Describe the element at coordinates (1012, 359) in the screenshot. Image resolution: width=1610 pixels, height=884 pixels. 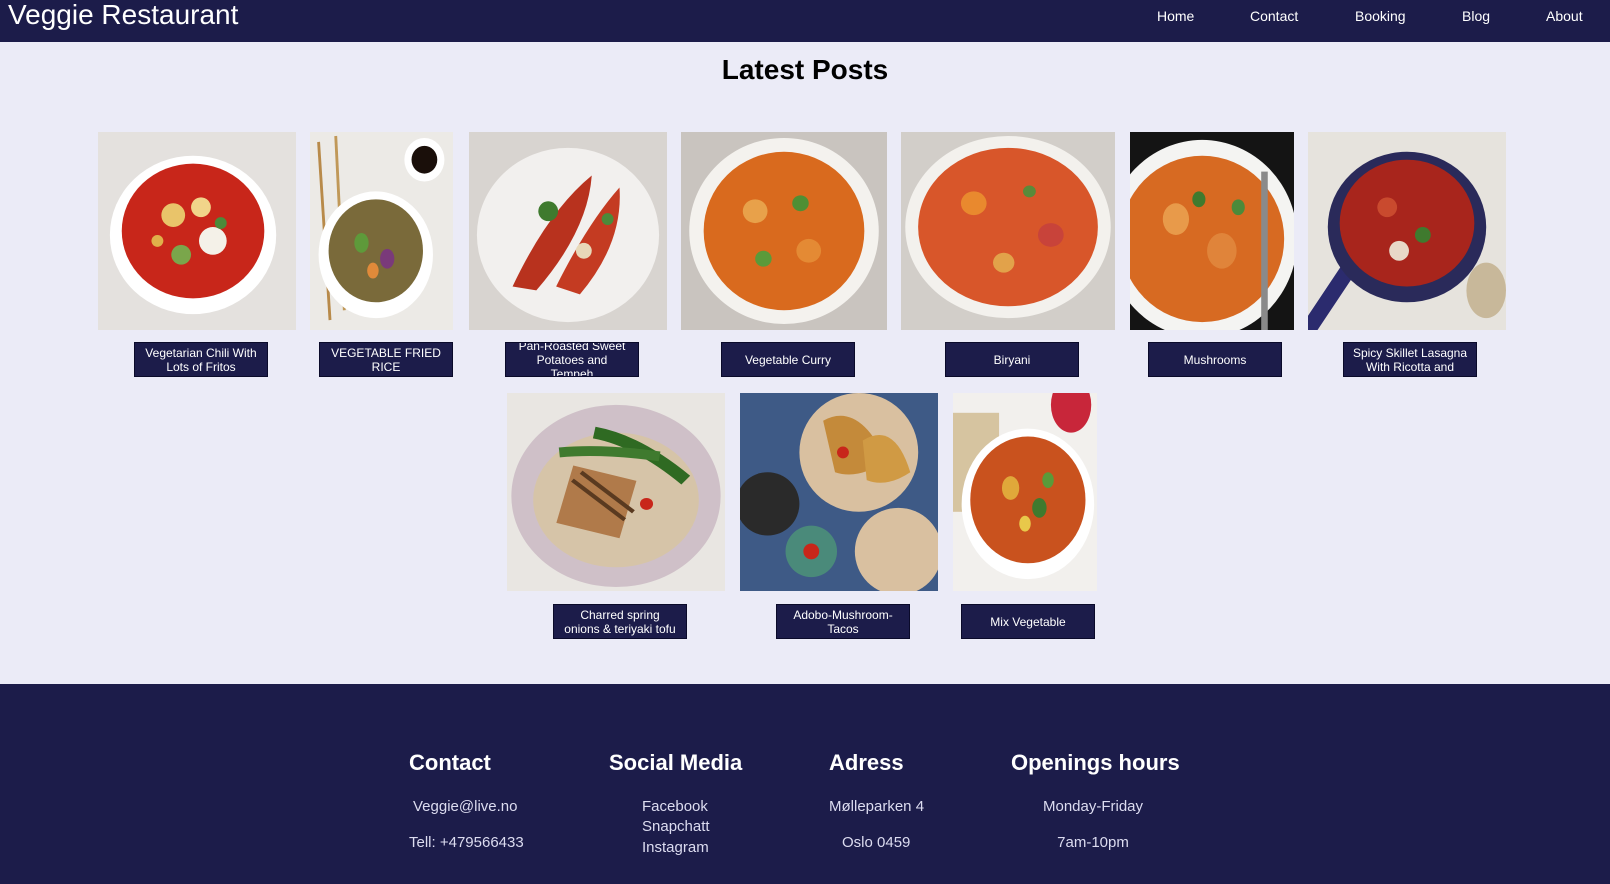
I see `post-button-biryani: Biryani` at that location.